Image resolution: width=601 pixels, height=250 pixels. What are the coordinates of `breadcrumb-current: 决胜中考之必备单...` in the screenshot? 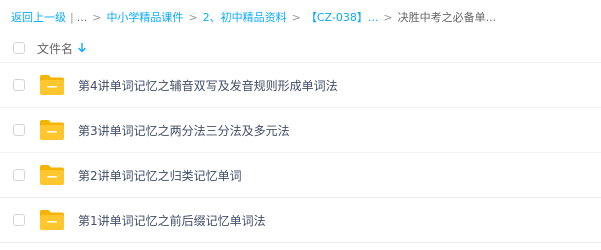 It's located at (447, 17).